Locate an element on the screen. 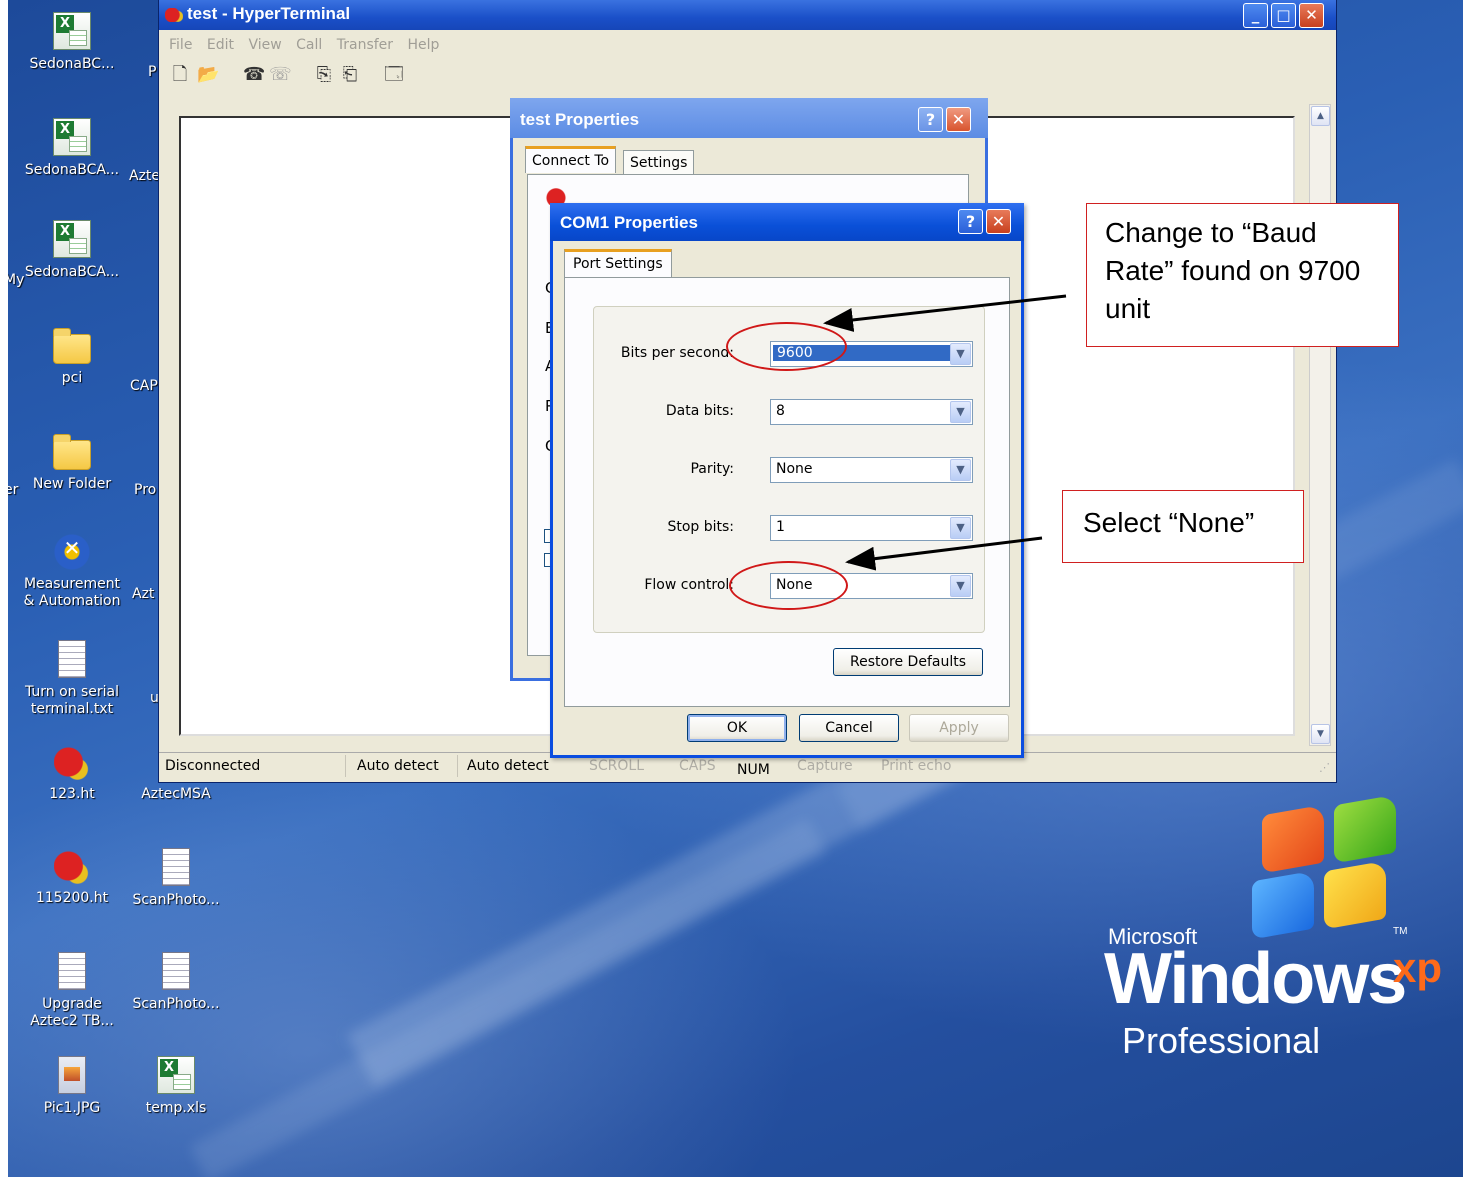 This screenshot has height=1177, width=1463. desktop-icon-label: Measurement & Automation is located at coordinates (72, 592).